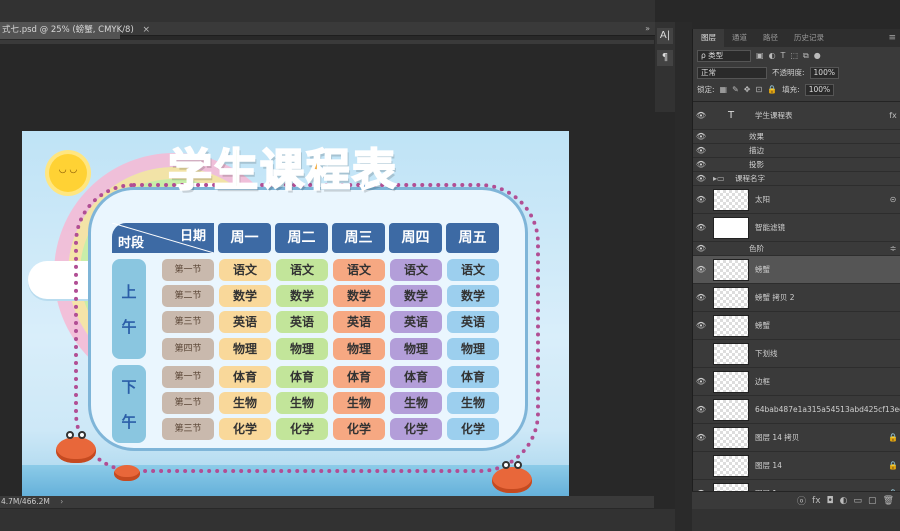 This screenshot has width=900, height=531. Describe the element at coordinates (330, 428) in the screenshot. I see `timetable-row: 第三节 化学 化学 化学 化学 化学` at that location.